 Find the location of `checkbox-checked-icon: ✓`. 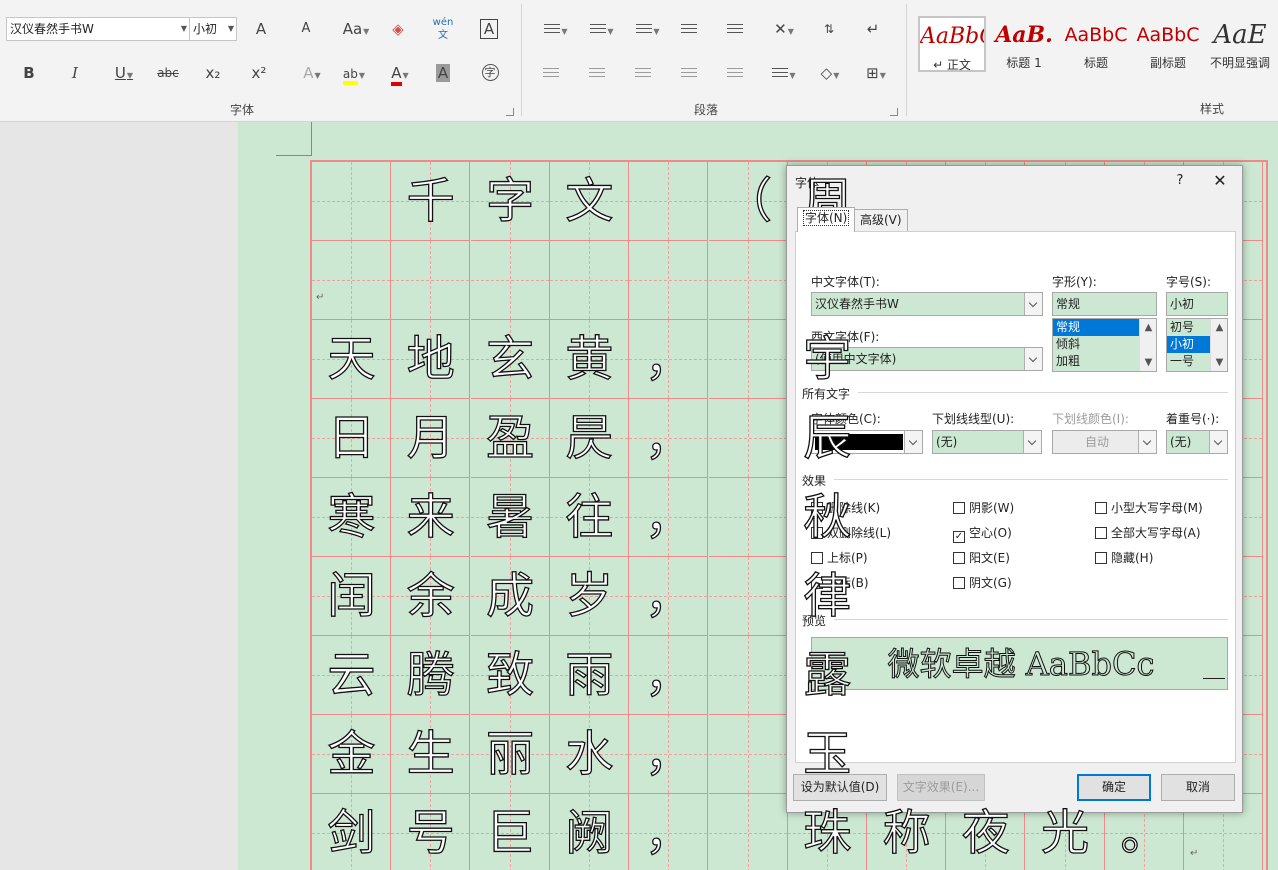

checkbox-checked-icon: ✓ is located at coordinates (959, 537).